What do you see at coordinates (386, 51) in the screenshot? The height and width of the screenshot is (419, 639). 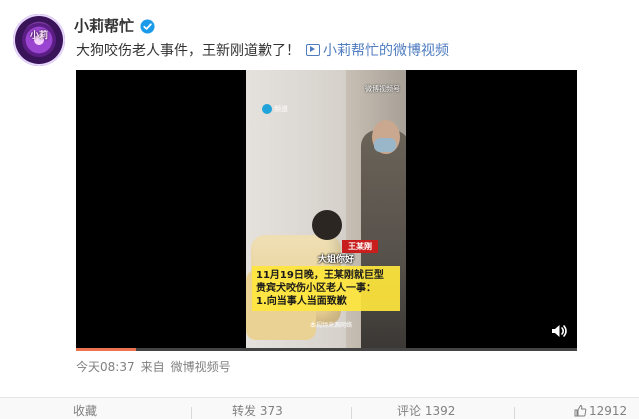 I see `video-link-label: 小莉帮忙的微博视频` at bounding box center [386, 51].